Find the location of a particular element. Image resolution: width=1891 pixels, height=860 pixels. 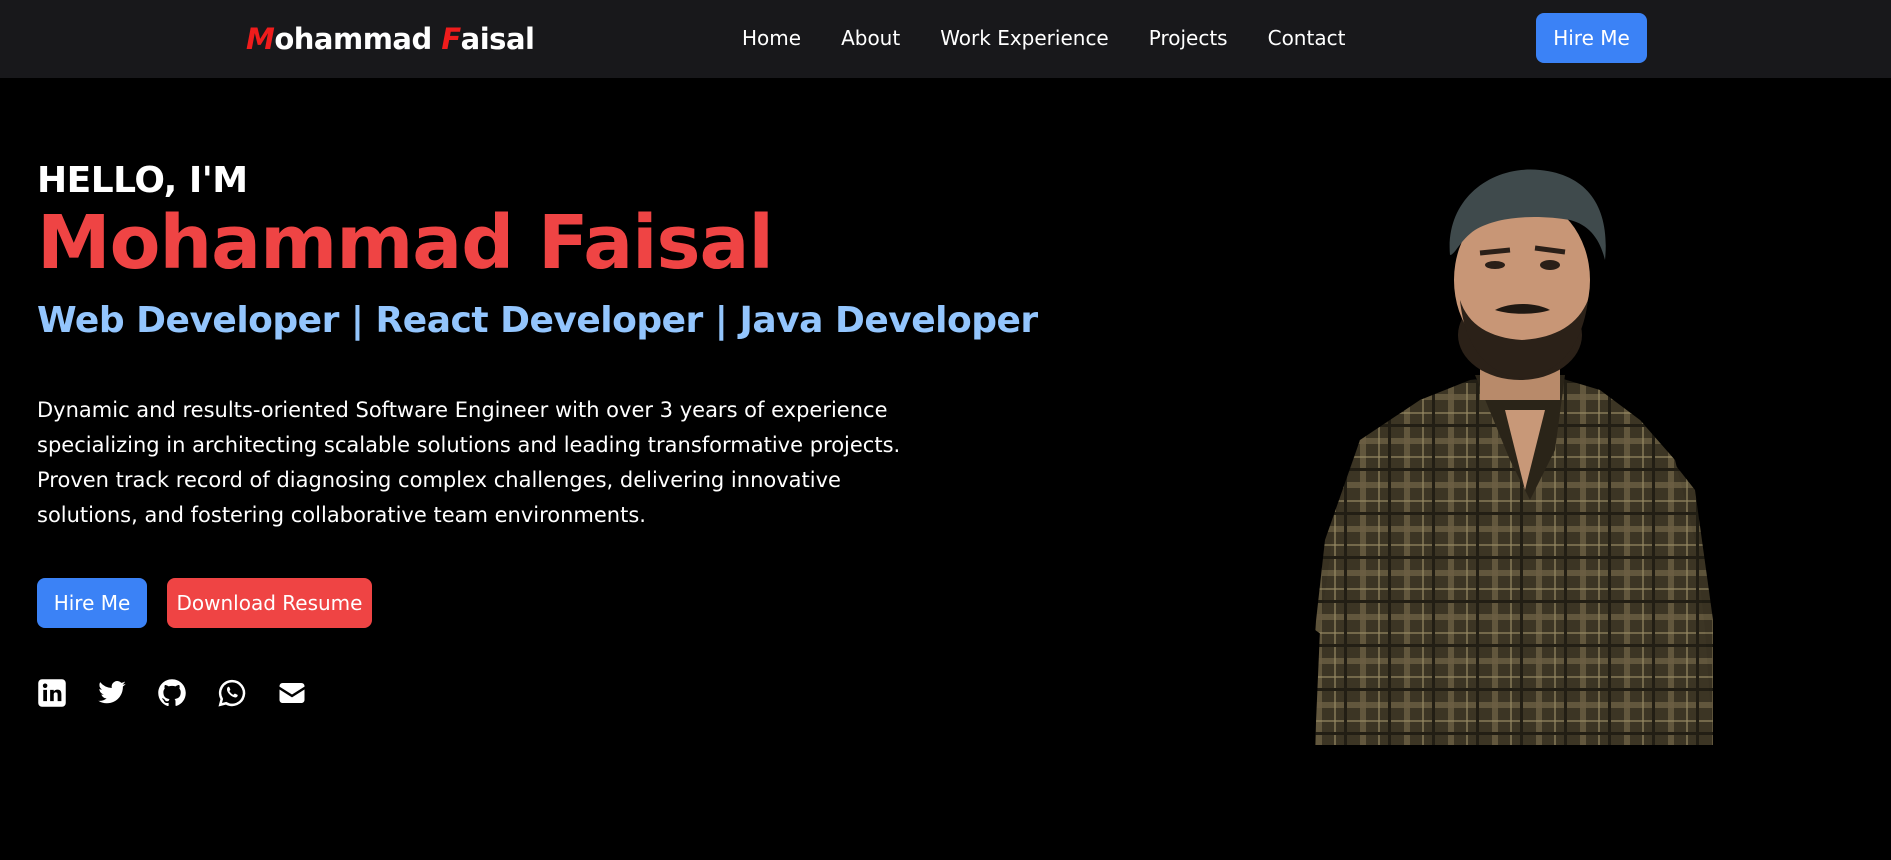

github-icon is located at coordinates (172, 693).